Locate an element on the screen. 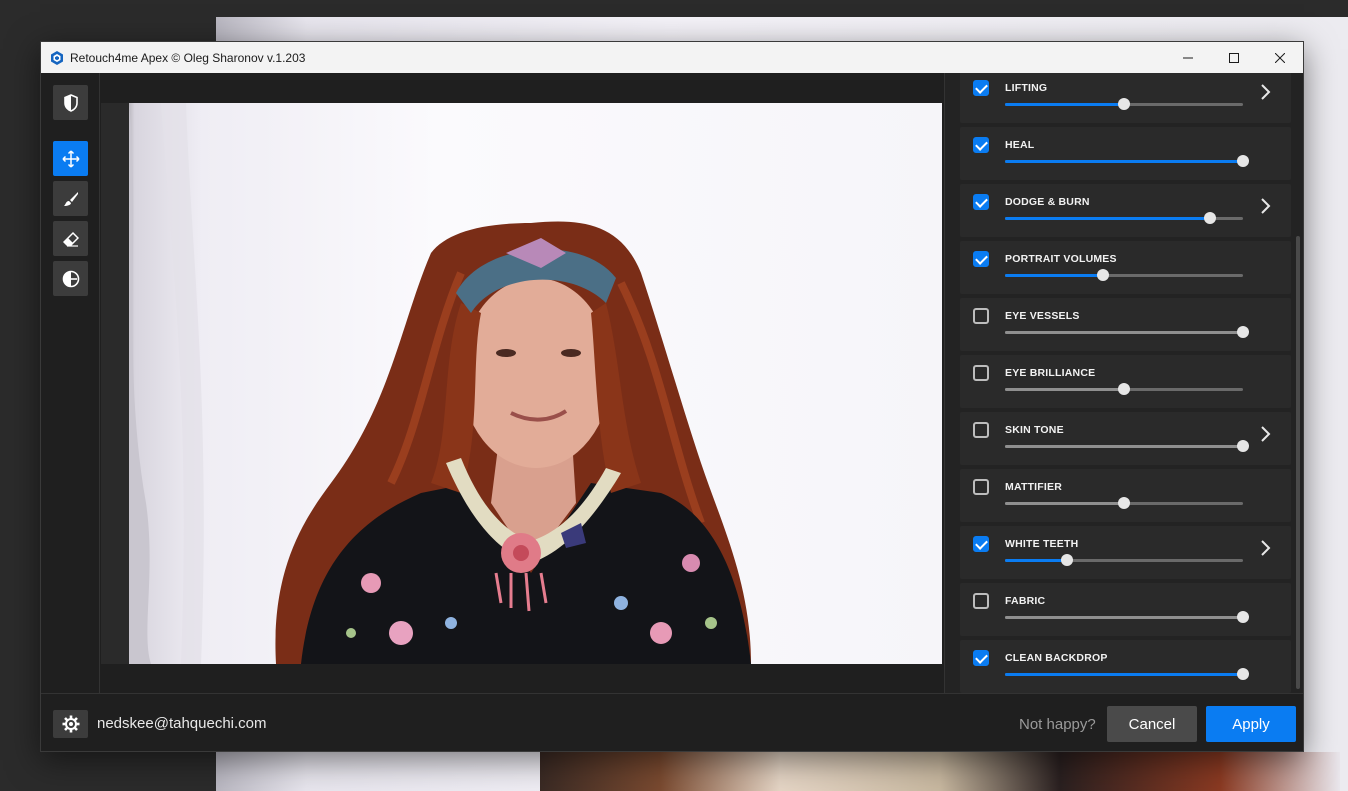  minimize-icon is located at coordinates (1188, 57).